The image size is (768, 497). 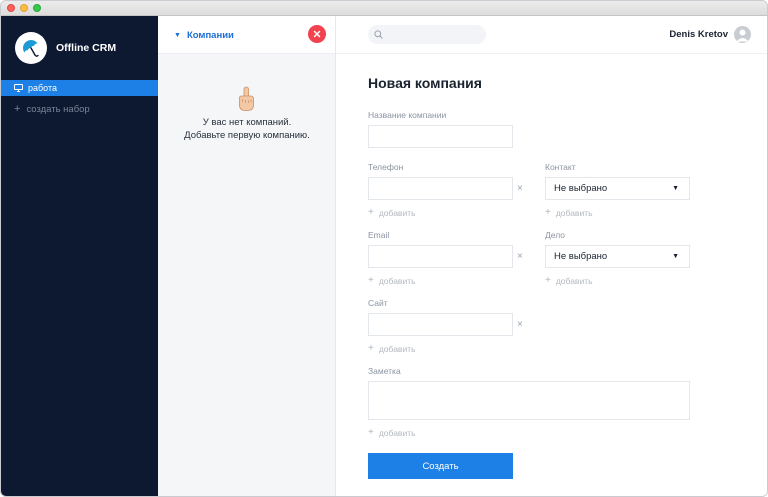 I want to click on search-box, so click(x=427, y=34).